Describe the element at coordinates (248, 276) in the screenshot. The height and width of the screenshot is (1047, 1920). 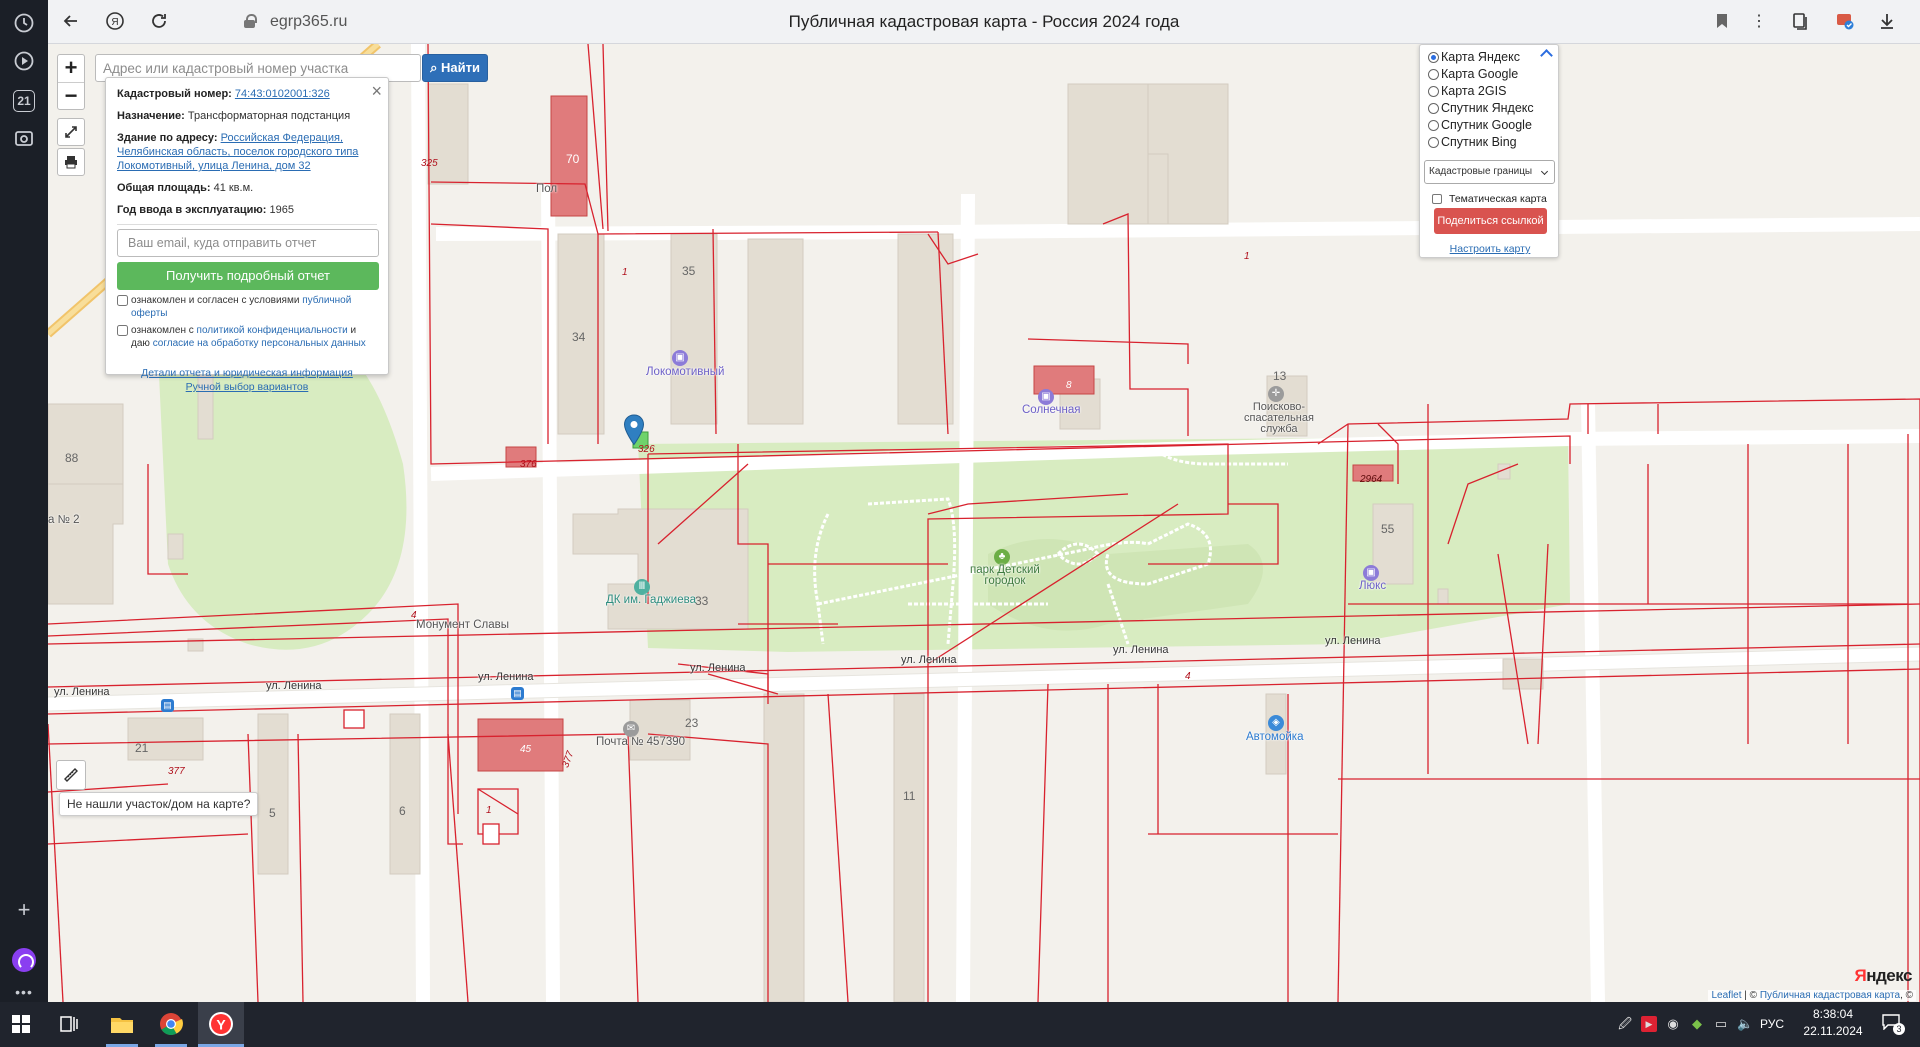
I see `get-report-button: Получить подробный отчет` at that location.